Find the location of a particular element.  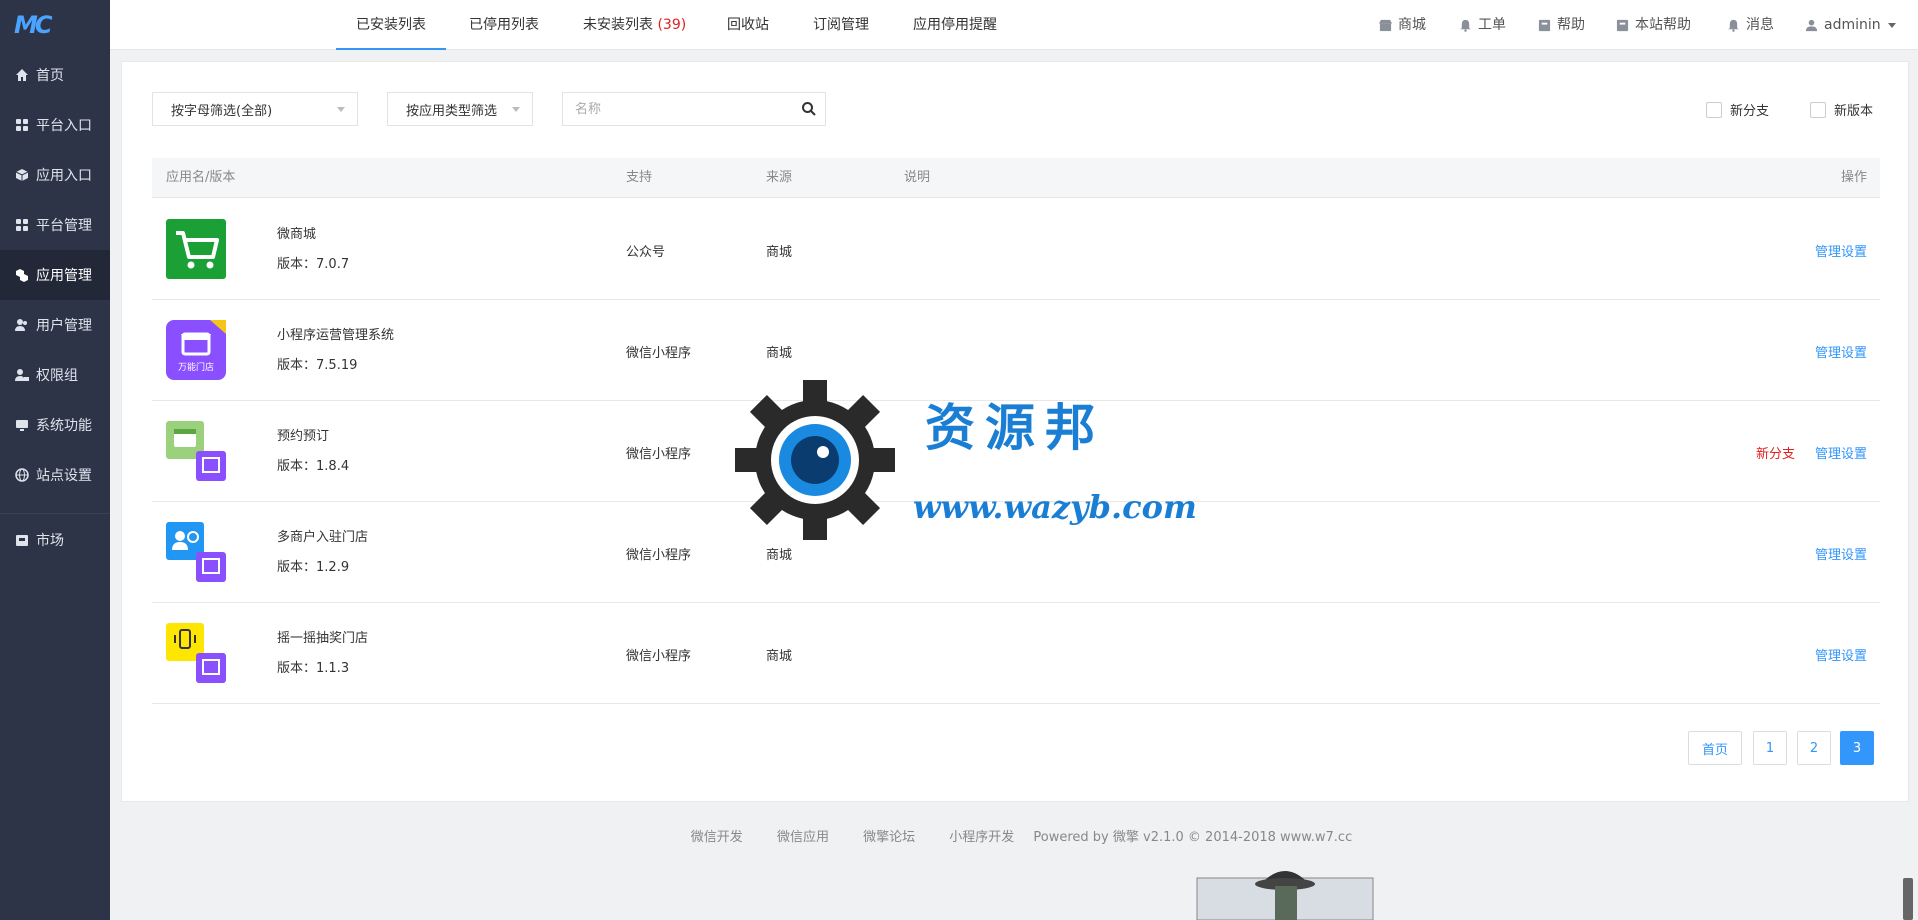

nav-user-menu: adminin is located at coordinates (1850, 25).